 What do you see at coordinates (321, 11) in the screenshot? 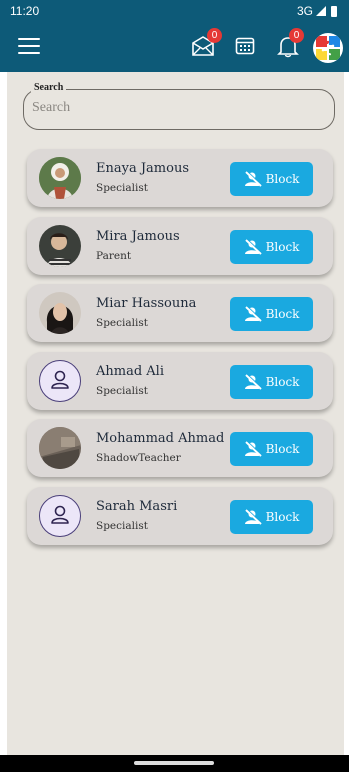
I see `signal-icon` at bounding box center [321, 11].